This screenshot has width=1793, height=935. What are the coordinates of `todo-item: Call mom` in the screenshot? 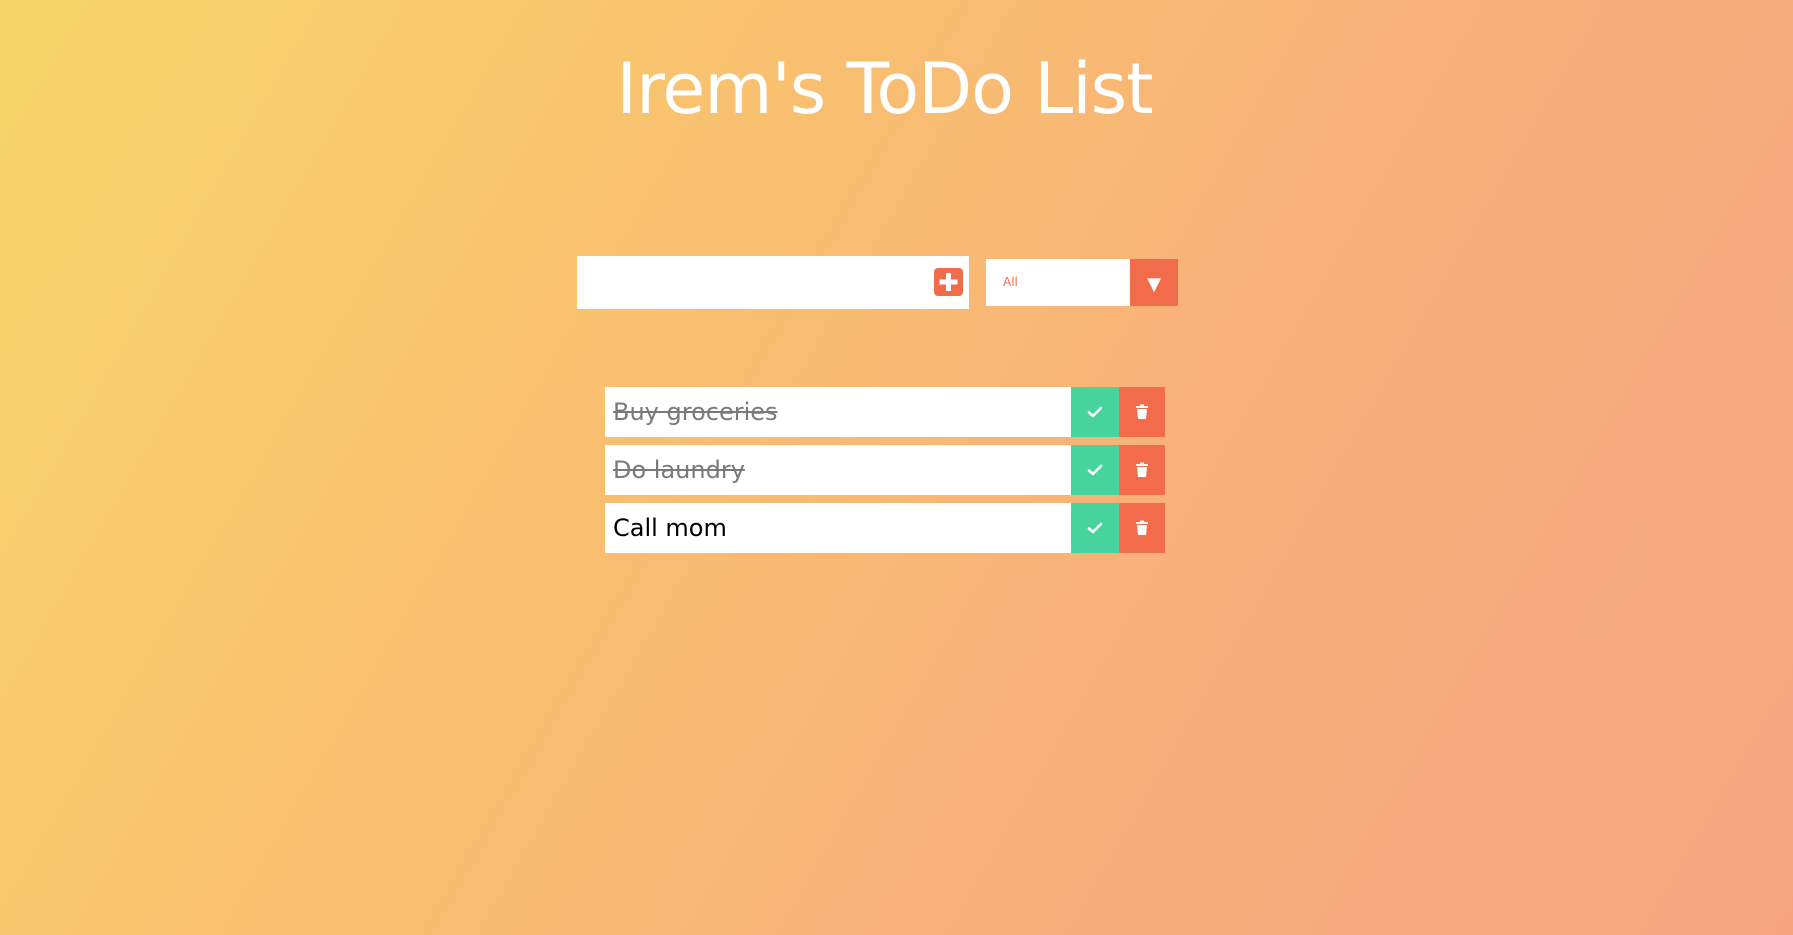 It's located at (885, 528).